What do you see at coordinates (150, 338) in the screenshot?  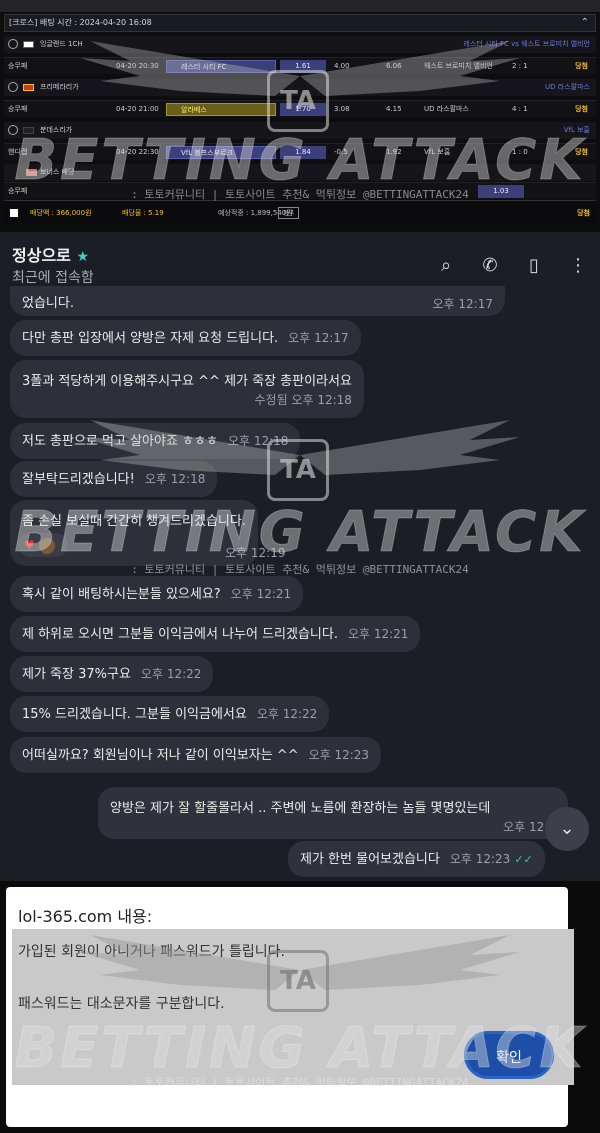 I see `message-text: 다만 총판 입장에서 양방은 자제 요청 드립니다.` at bounding box center [150, 338].